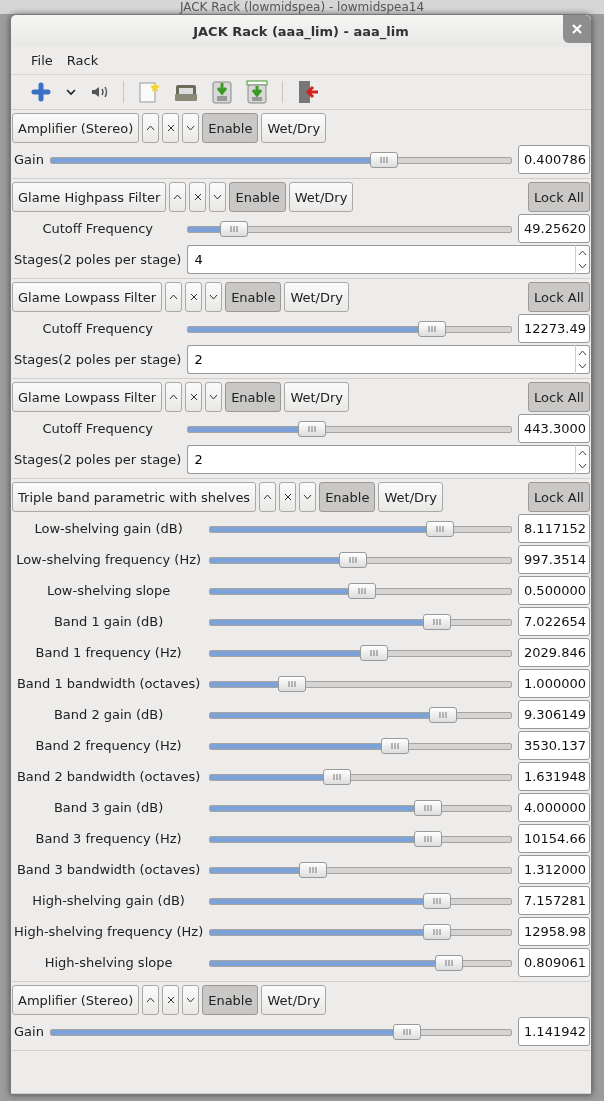  I want to click on plugin-name-button: Glame Lowpass Filter, so click(87, 397).